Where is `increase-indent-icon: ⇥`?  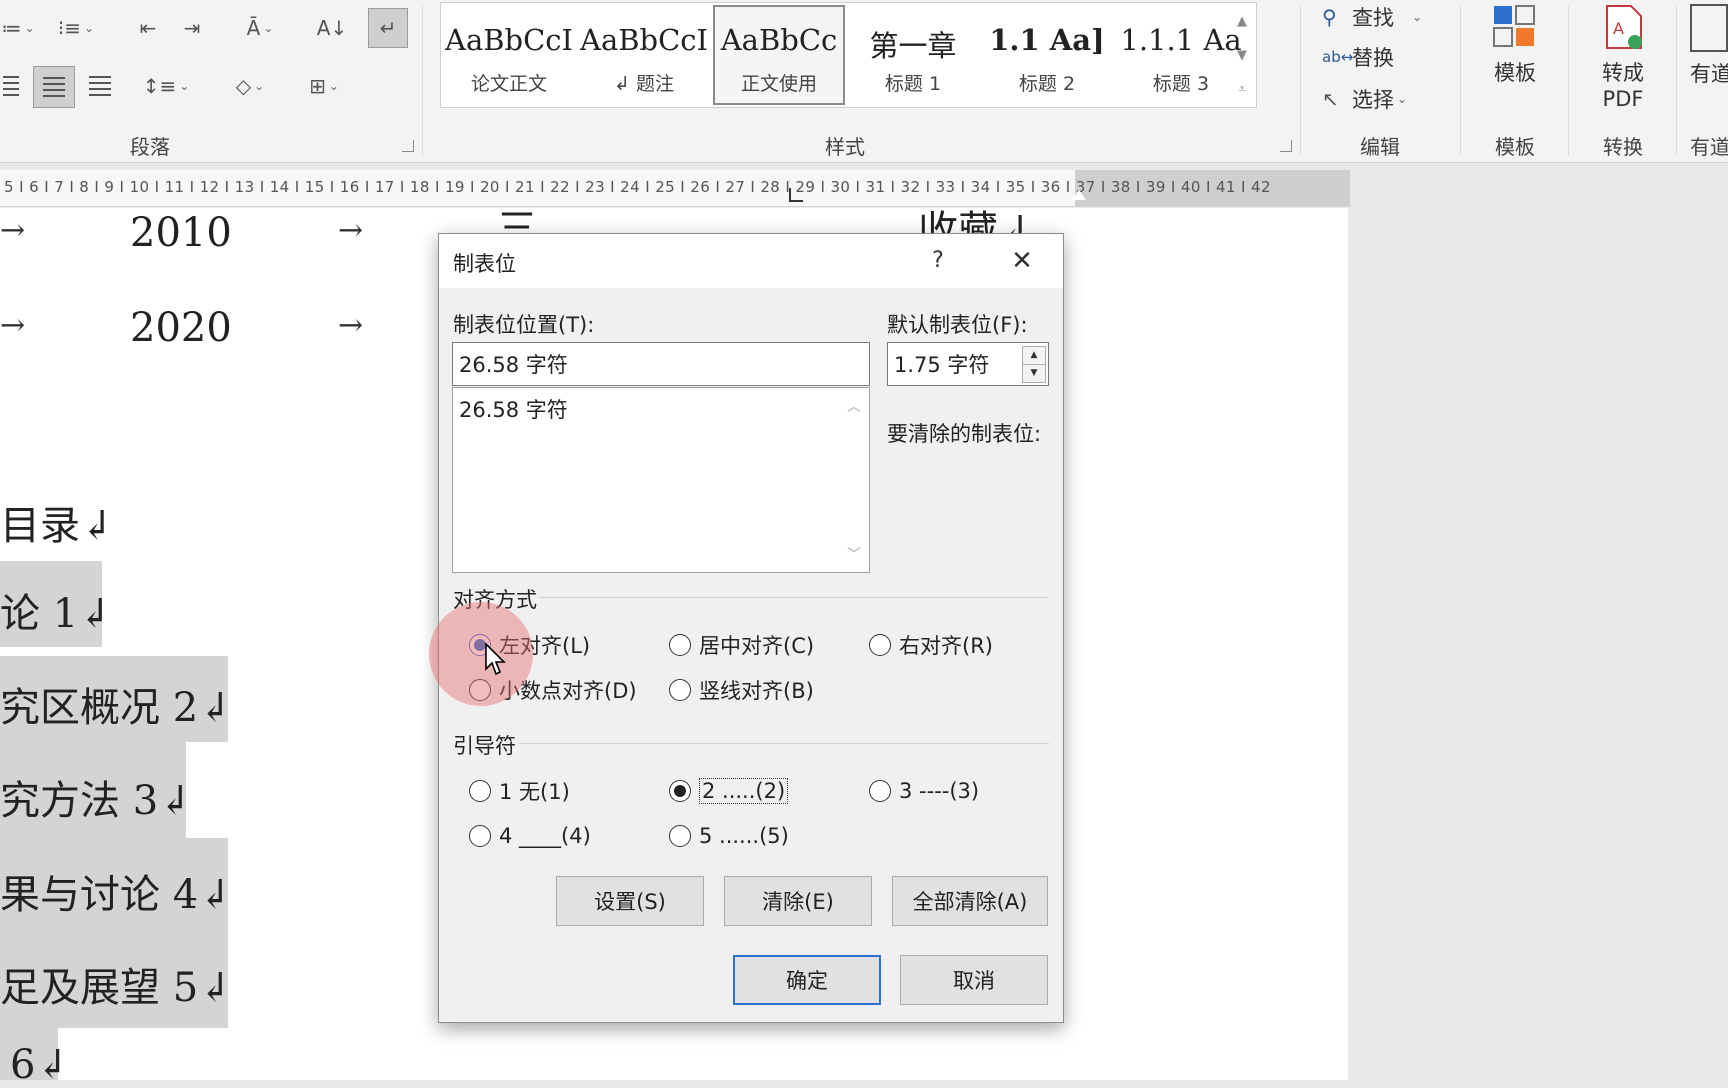 increase-indent-icon: ⇥ is located at coordinates (192, 28).